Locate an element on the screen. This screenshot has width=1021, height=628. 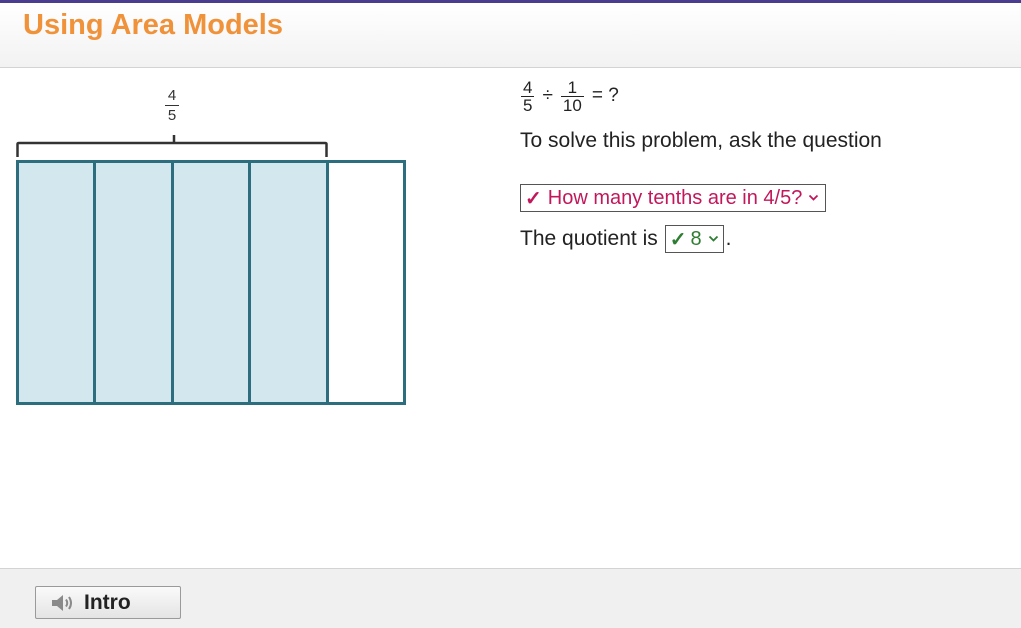
sentence-period: . is located at coordinates (728, 238).